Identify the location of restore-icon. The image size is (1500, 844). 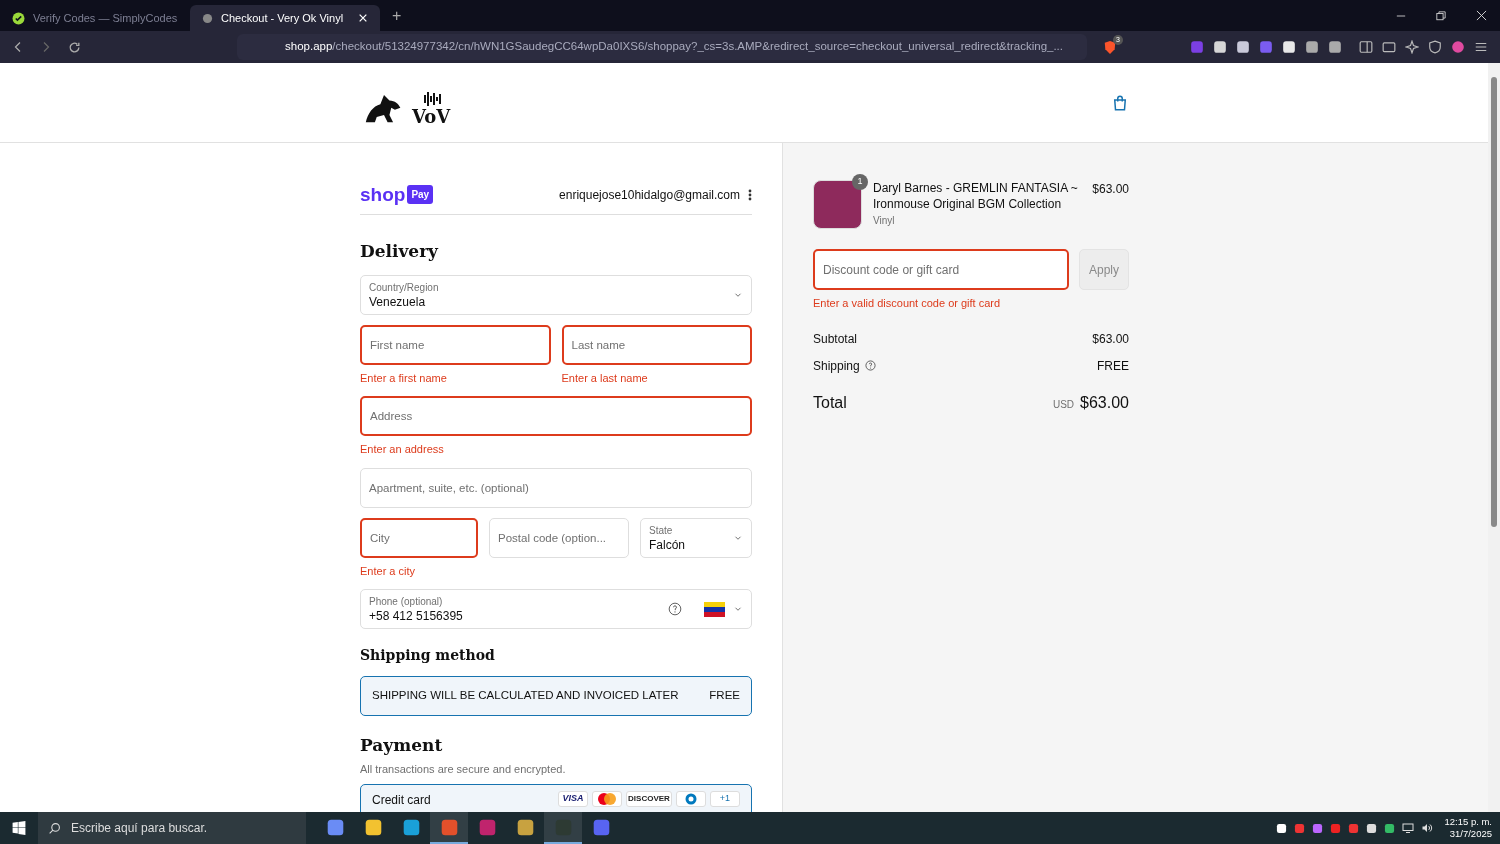
(1441, 15).